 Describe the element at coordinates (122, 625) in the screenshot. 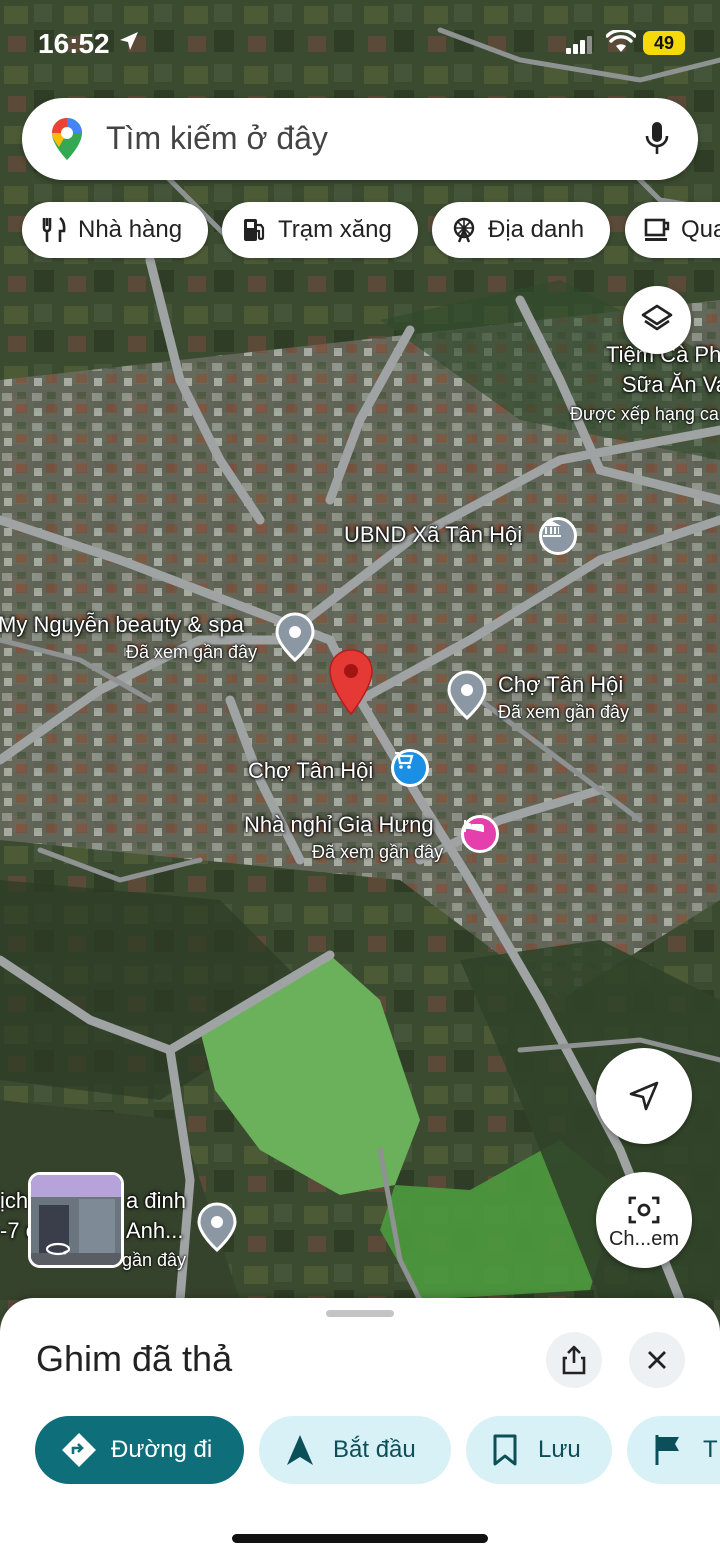

I see `map-label-spa: My Nguyễn beauty & spa` at that location.